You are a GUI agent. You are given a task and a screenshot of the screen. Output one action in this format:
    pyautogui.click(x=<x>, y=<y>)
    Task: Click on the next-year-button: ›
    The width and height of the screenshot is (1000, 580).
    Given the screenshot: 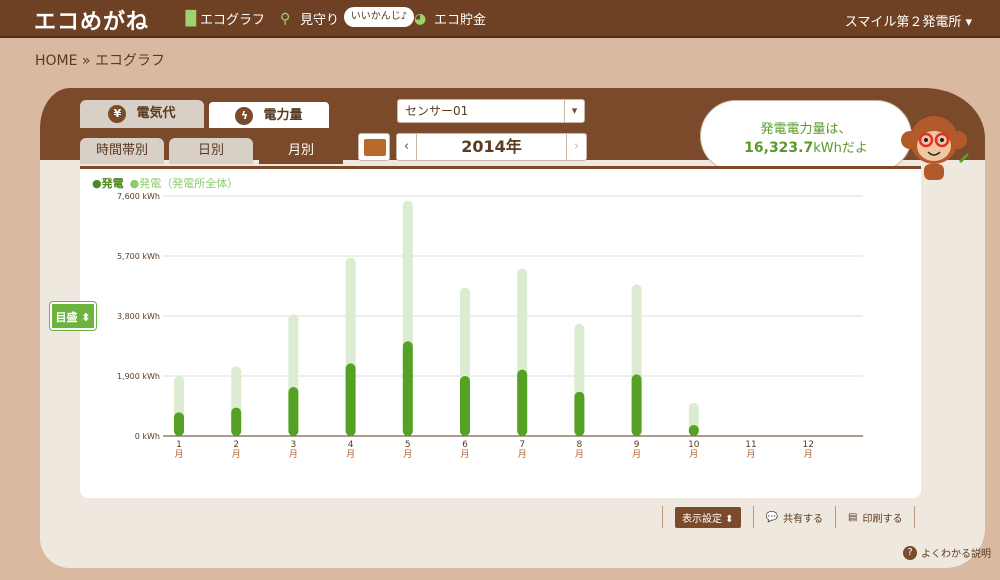 What is the action you would take?
    pyautogui.click(x=576, y=147)
    